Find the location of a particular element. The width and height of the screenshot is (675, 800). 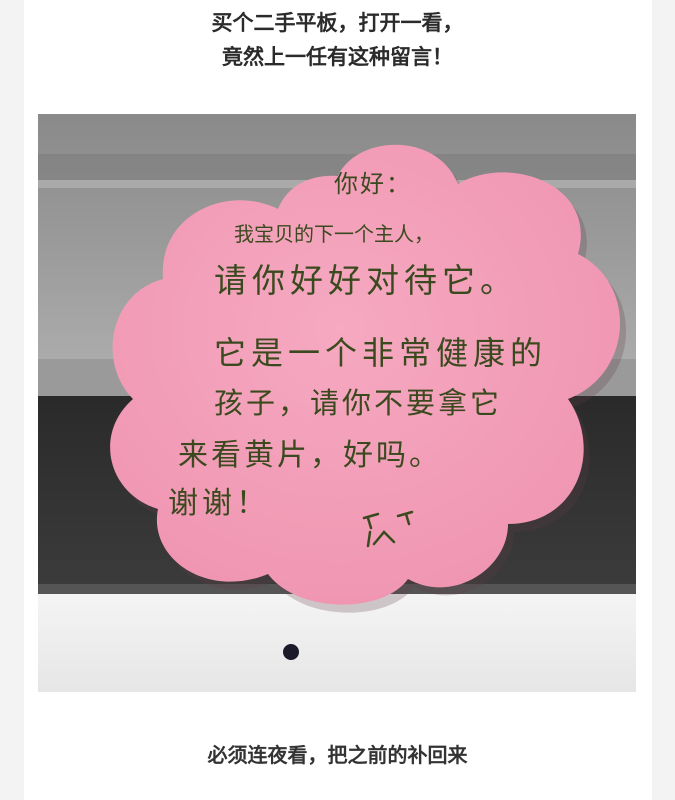

camera-icon is located at coordinates (291, 652).